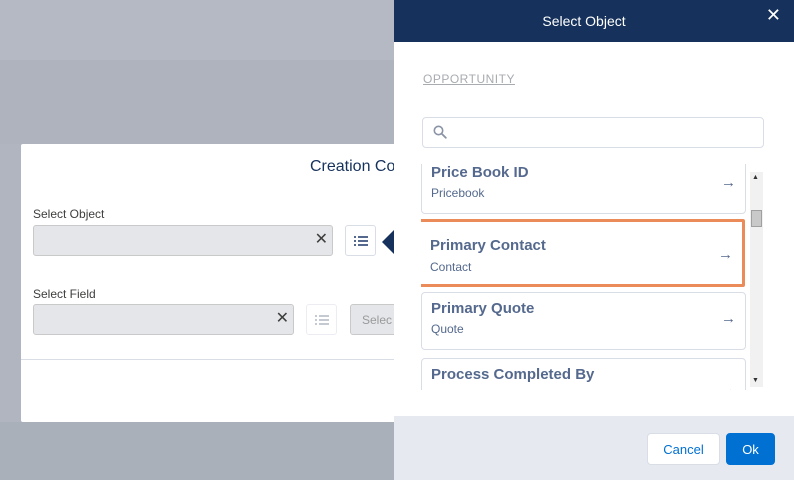 This screenshot has height=480, width=794. Describe the element at coordinates (750, 449) in the screenshot. I see `ok-button: Ok` at that location.